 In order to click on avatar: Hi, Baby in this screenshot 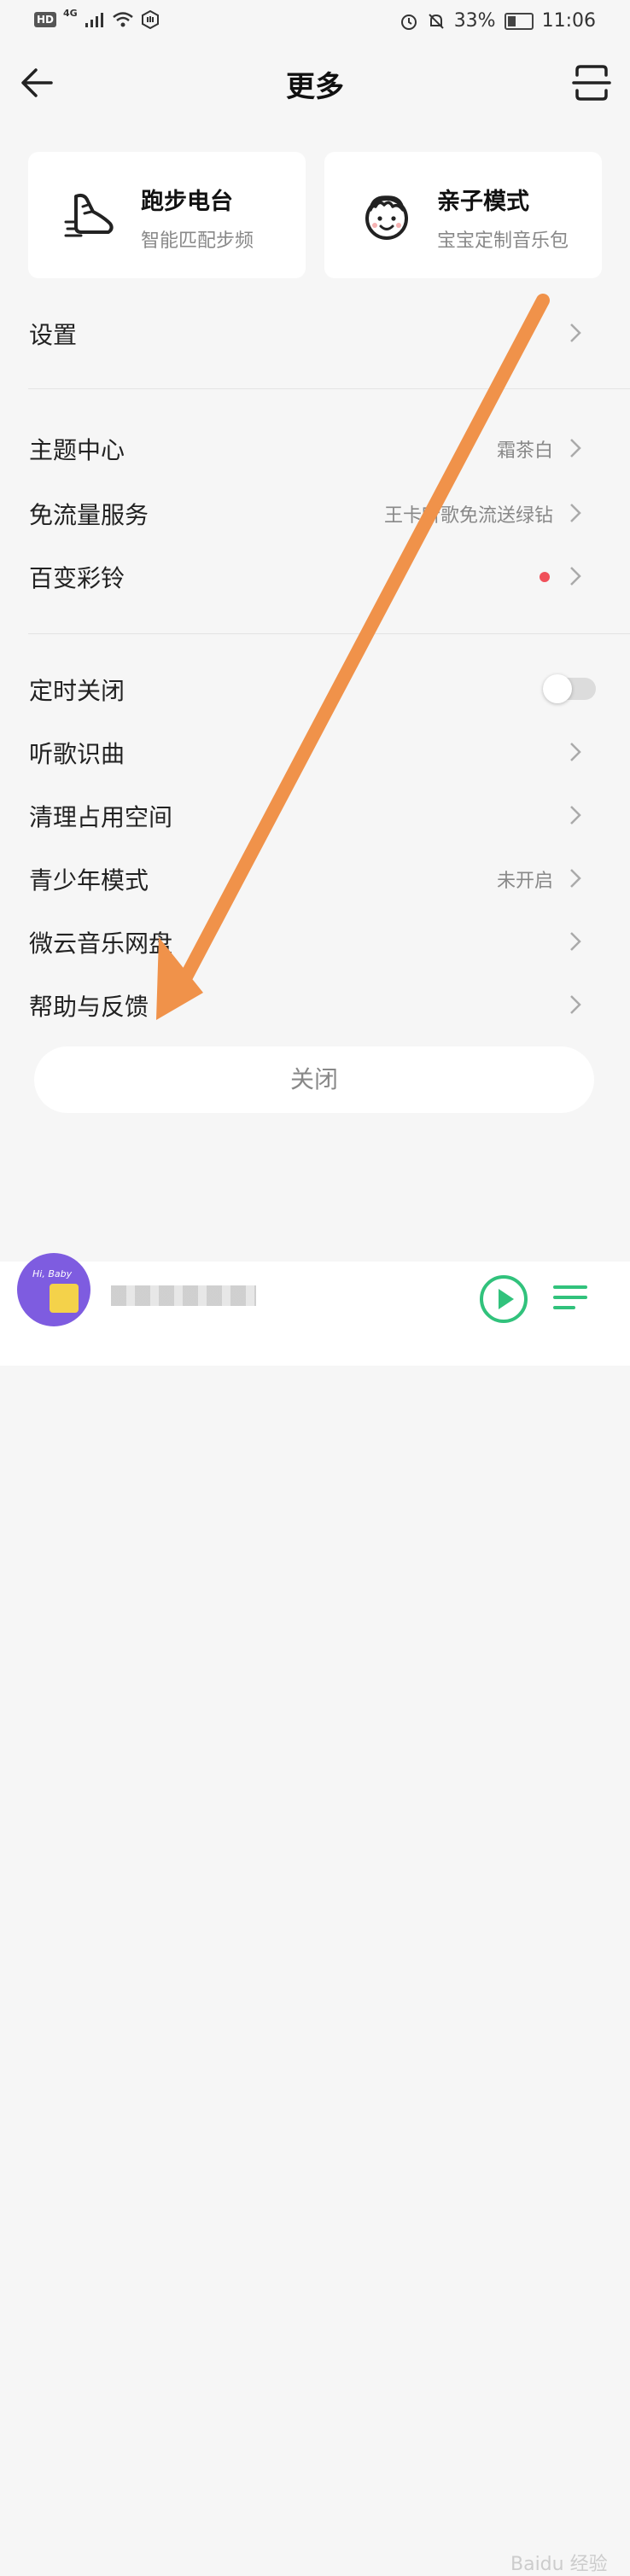, I will do `click(54, 1289)`.